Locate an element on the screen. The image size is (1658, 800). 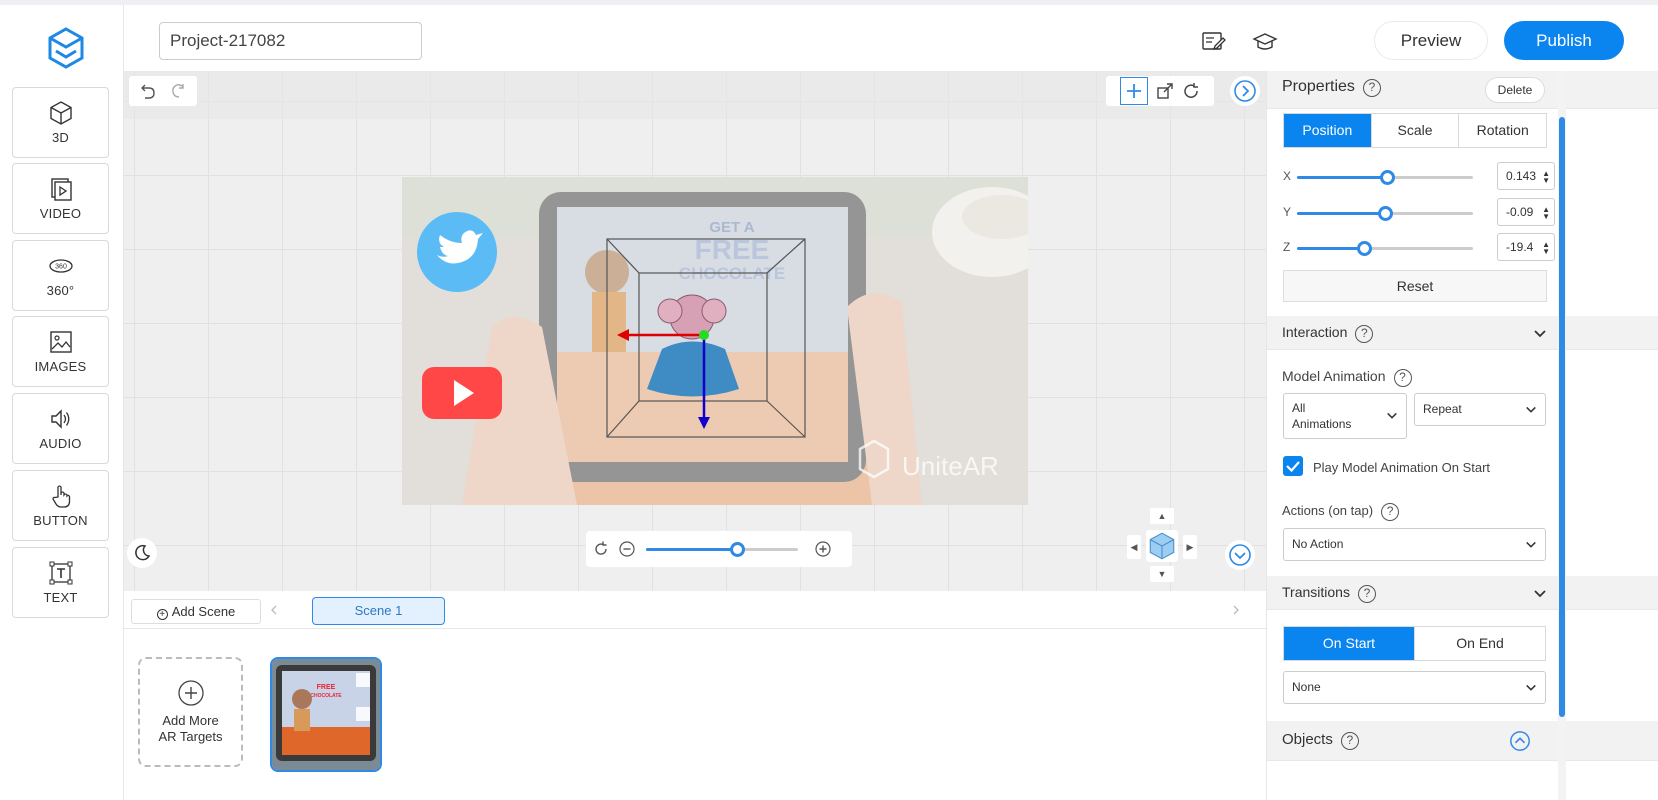
position-z-slider is located at coordinates (1385, 248).